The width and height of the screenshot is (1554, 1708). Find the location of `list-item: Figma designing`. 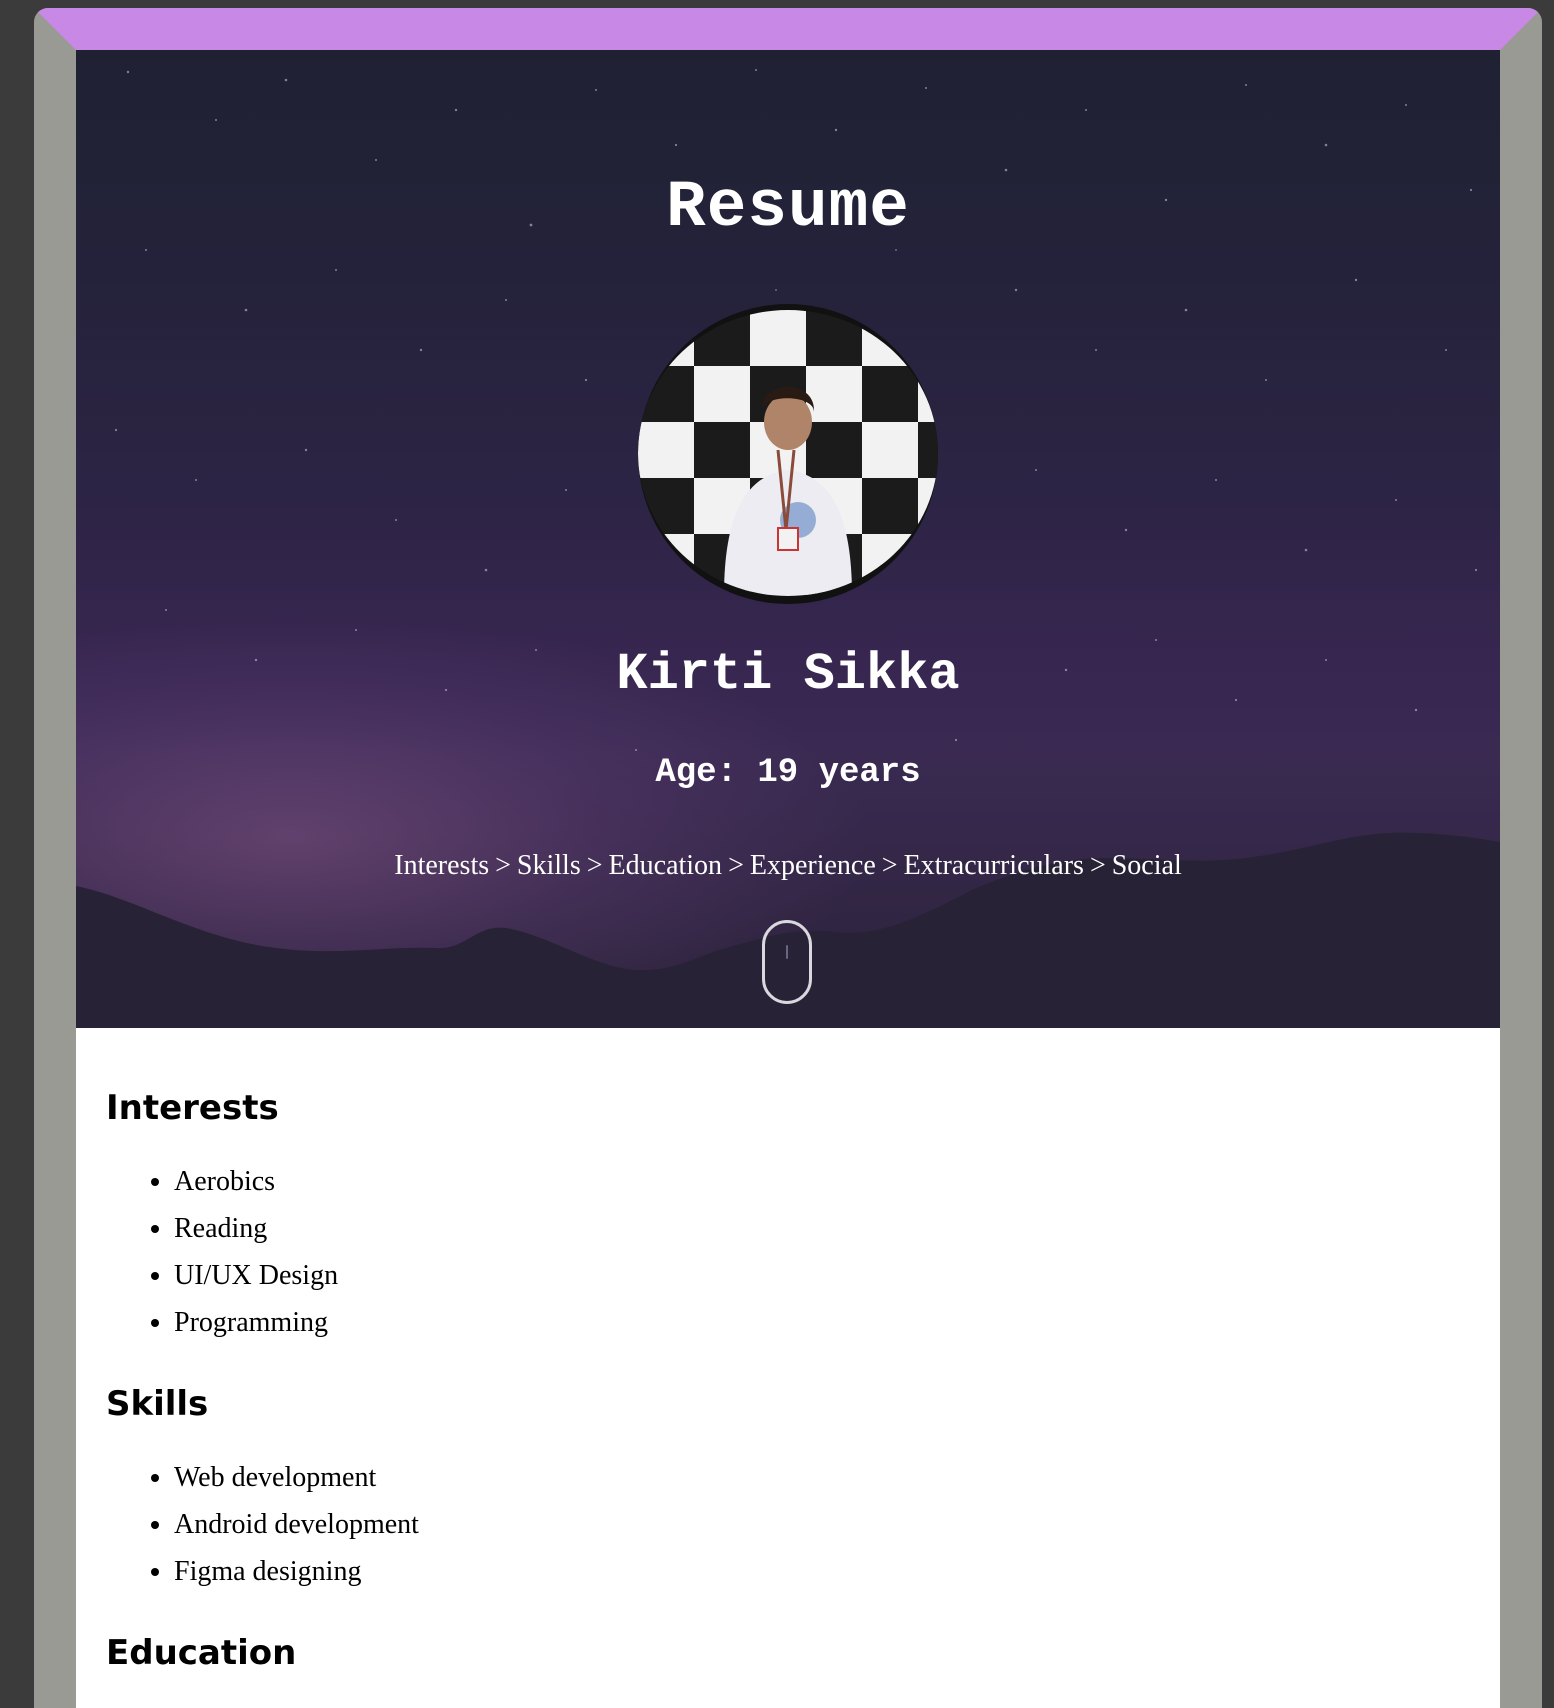

list-item: Figma designing is located at coordinates (822, 1571).